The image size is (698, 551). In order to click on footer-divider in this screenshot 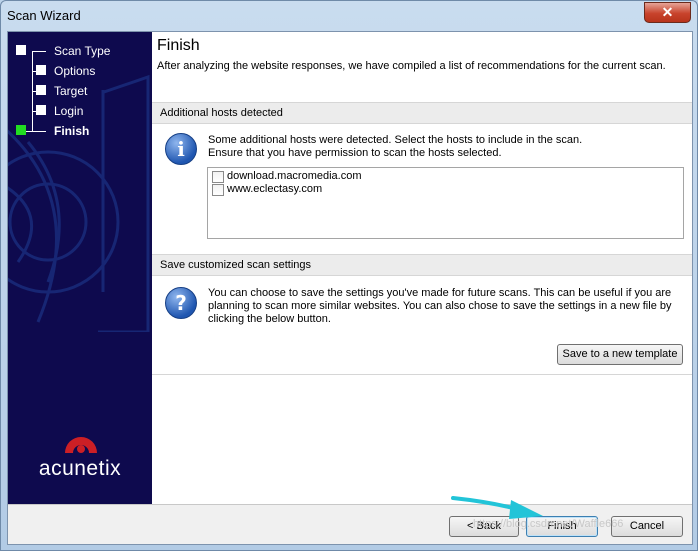, I will do `click(350, 504)`.